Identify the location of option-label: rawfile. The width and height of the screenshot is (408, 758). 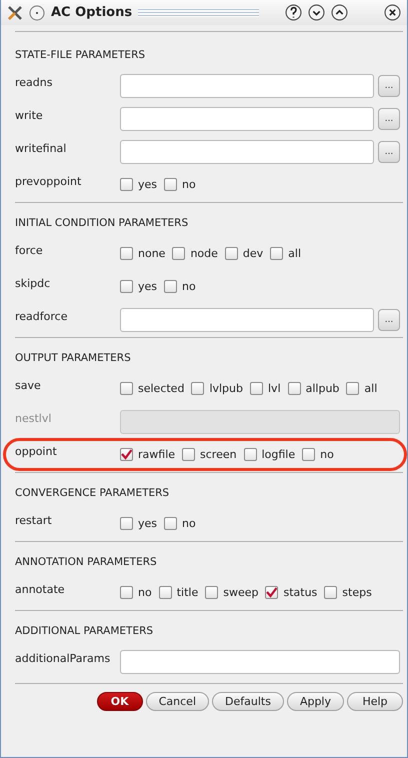
(157, 454).